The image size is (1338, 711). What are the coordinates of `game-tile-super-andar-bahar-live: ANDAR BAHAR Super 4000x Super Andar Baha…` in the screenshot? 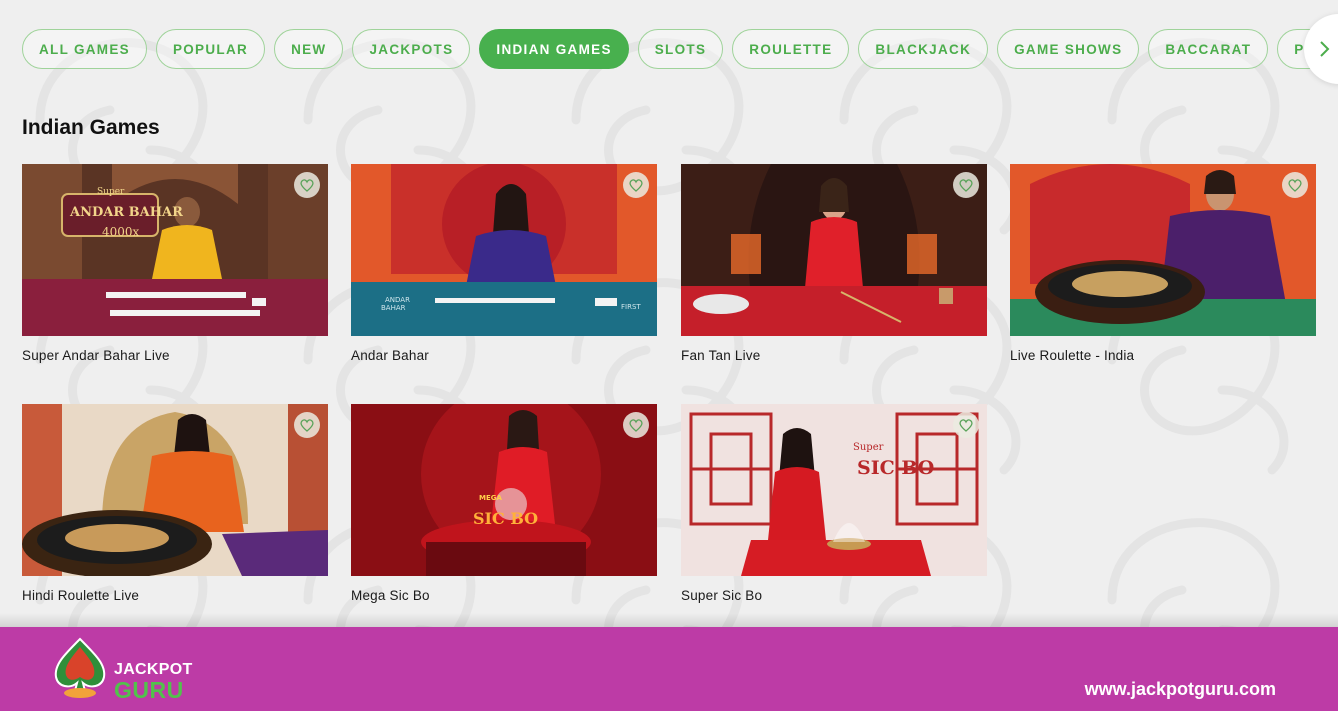 It's located at (175, 263).